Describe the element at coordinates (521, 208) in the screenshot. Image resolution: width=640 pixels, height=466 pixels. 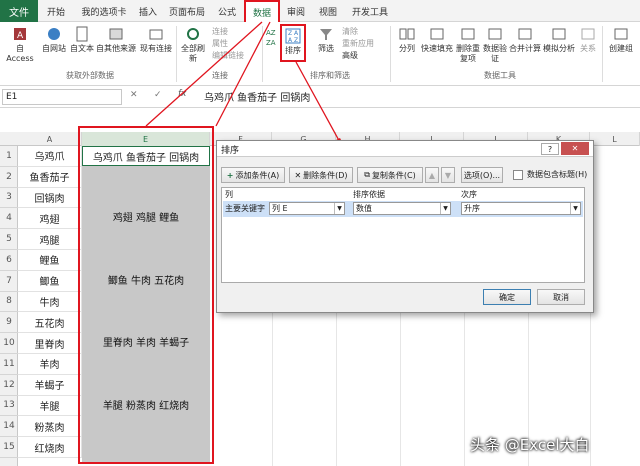
I see `order-select: 升序 ▼` at that location.